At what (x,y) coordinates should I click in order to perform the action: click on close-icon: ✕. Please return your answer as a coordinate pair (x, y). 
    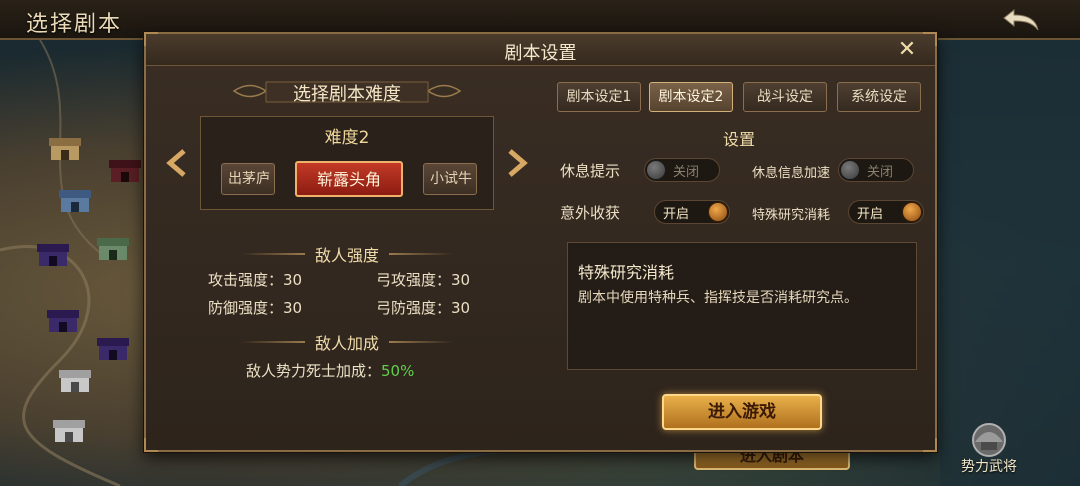
    Looking at the image, I should click on (907, 50).